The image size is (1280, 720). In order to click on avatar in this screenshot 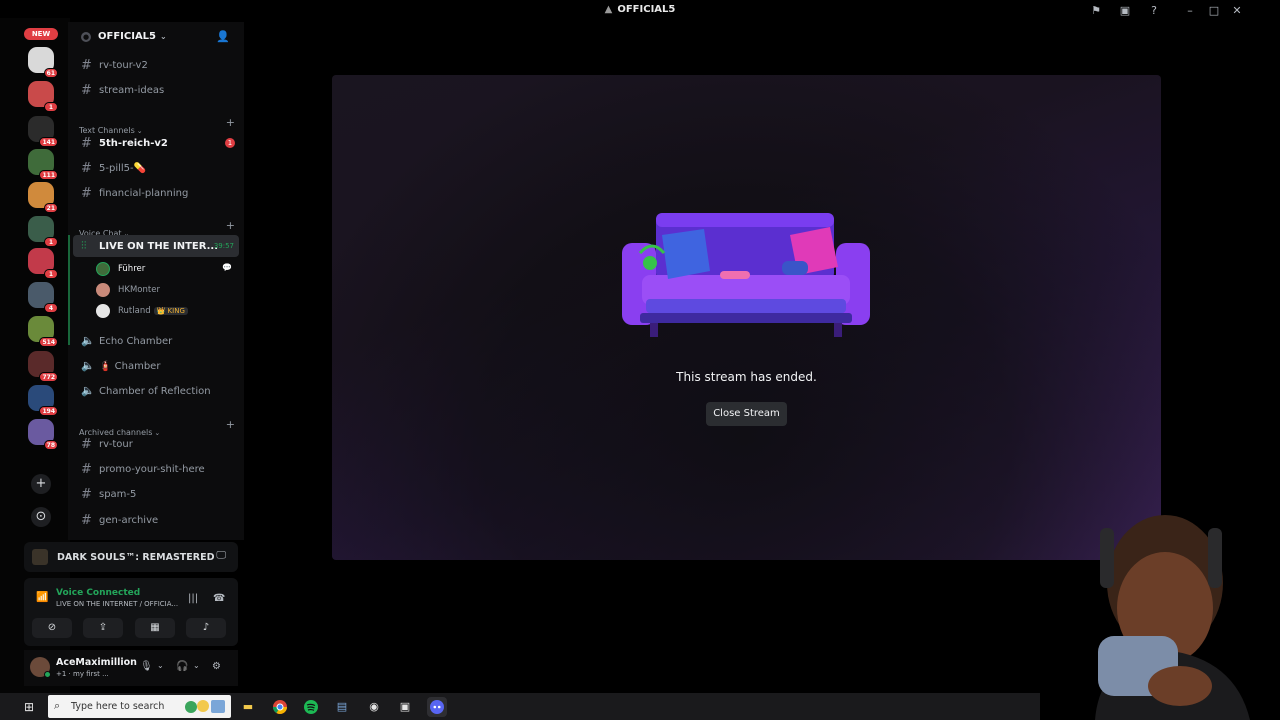, I will do `click(40, 667)`.